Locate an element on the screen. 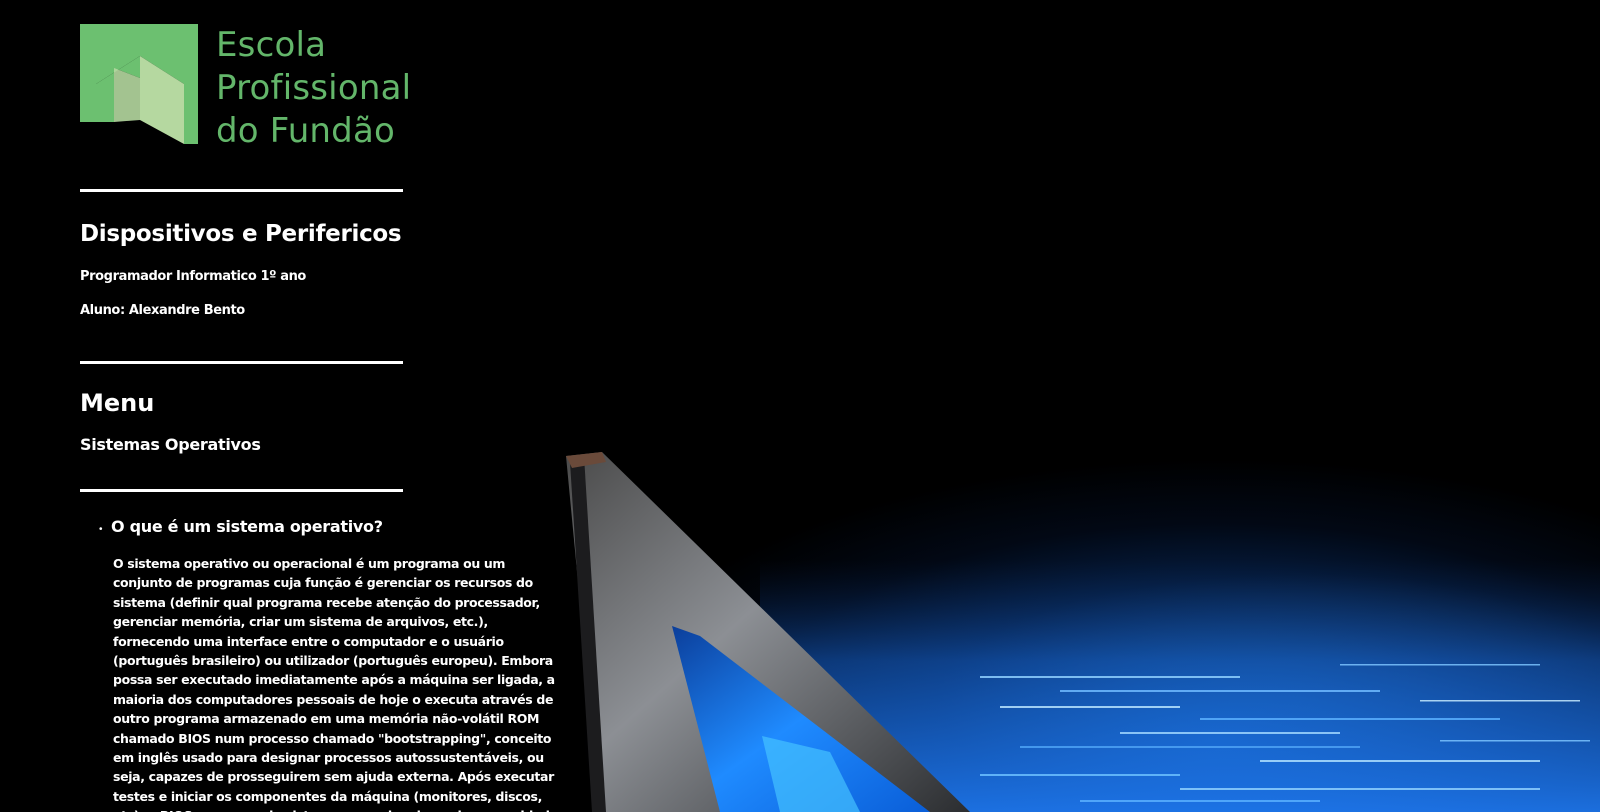 The image size is (1600, 812). section-question: O que é um sistema operativo? is located at coordinates (247, 526).